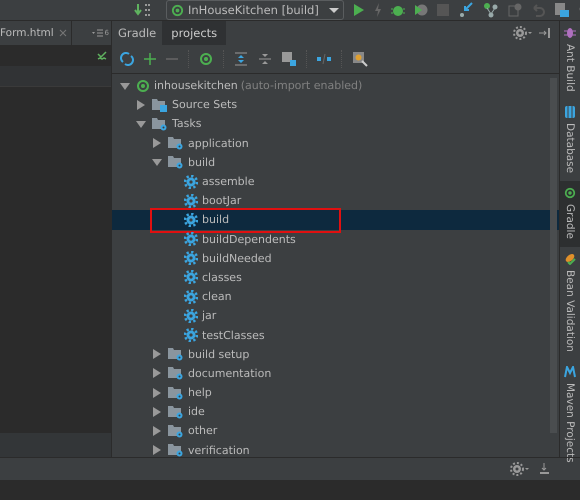 This screenshot has height=500, width=580. What do you see at coordinates (335, 104) in the screenshot?
I see `tree-item: Source Sets` at bounding box center [335, 104].